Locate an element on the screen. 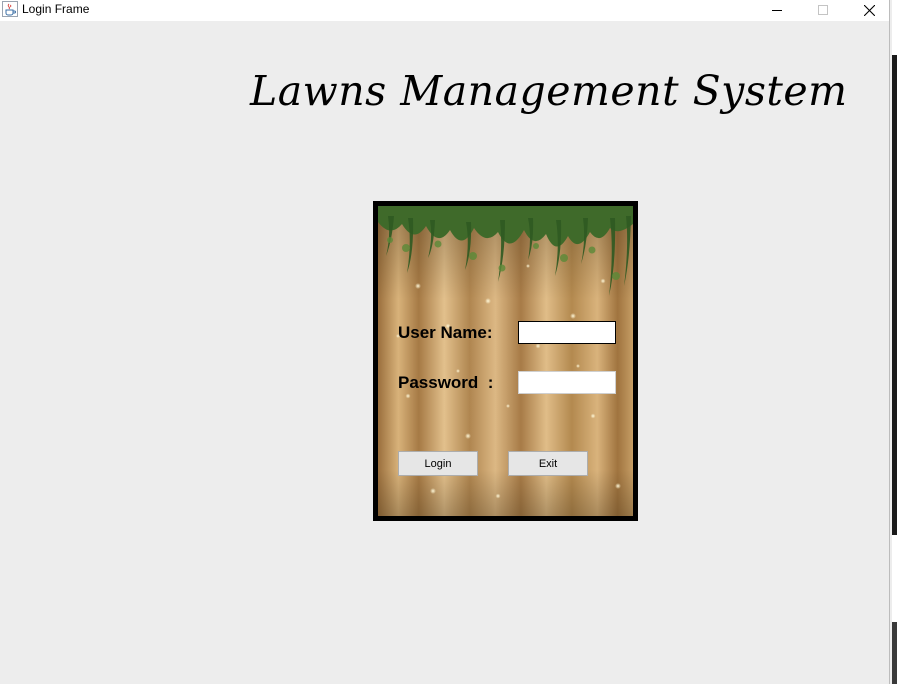 The height and width of the screenshot is (684, 897). minimize-button is located at coordinates (777, 10).